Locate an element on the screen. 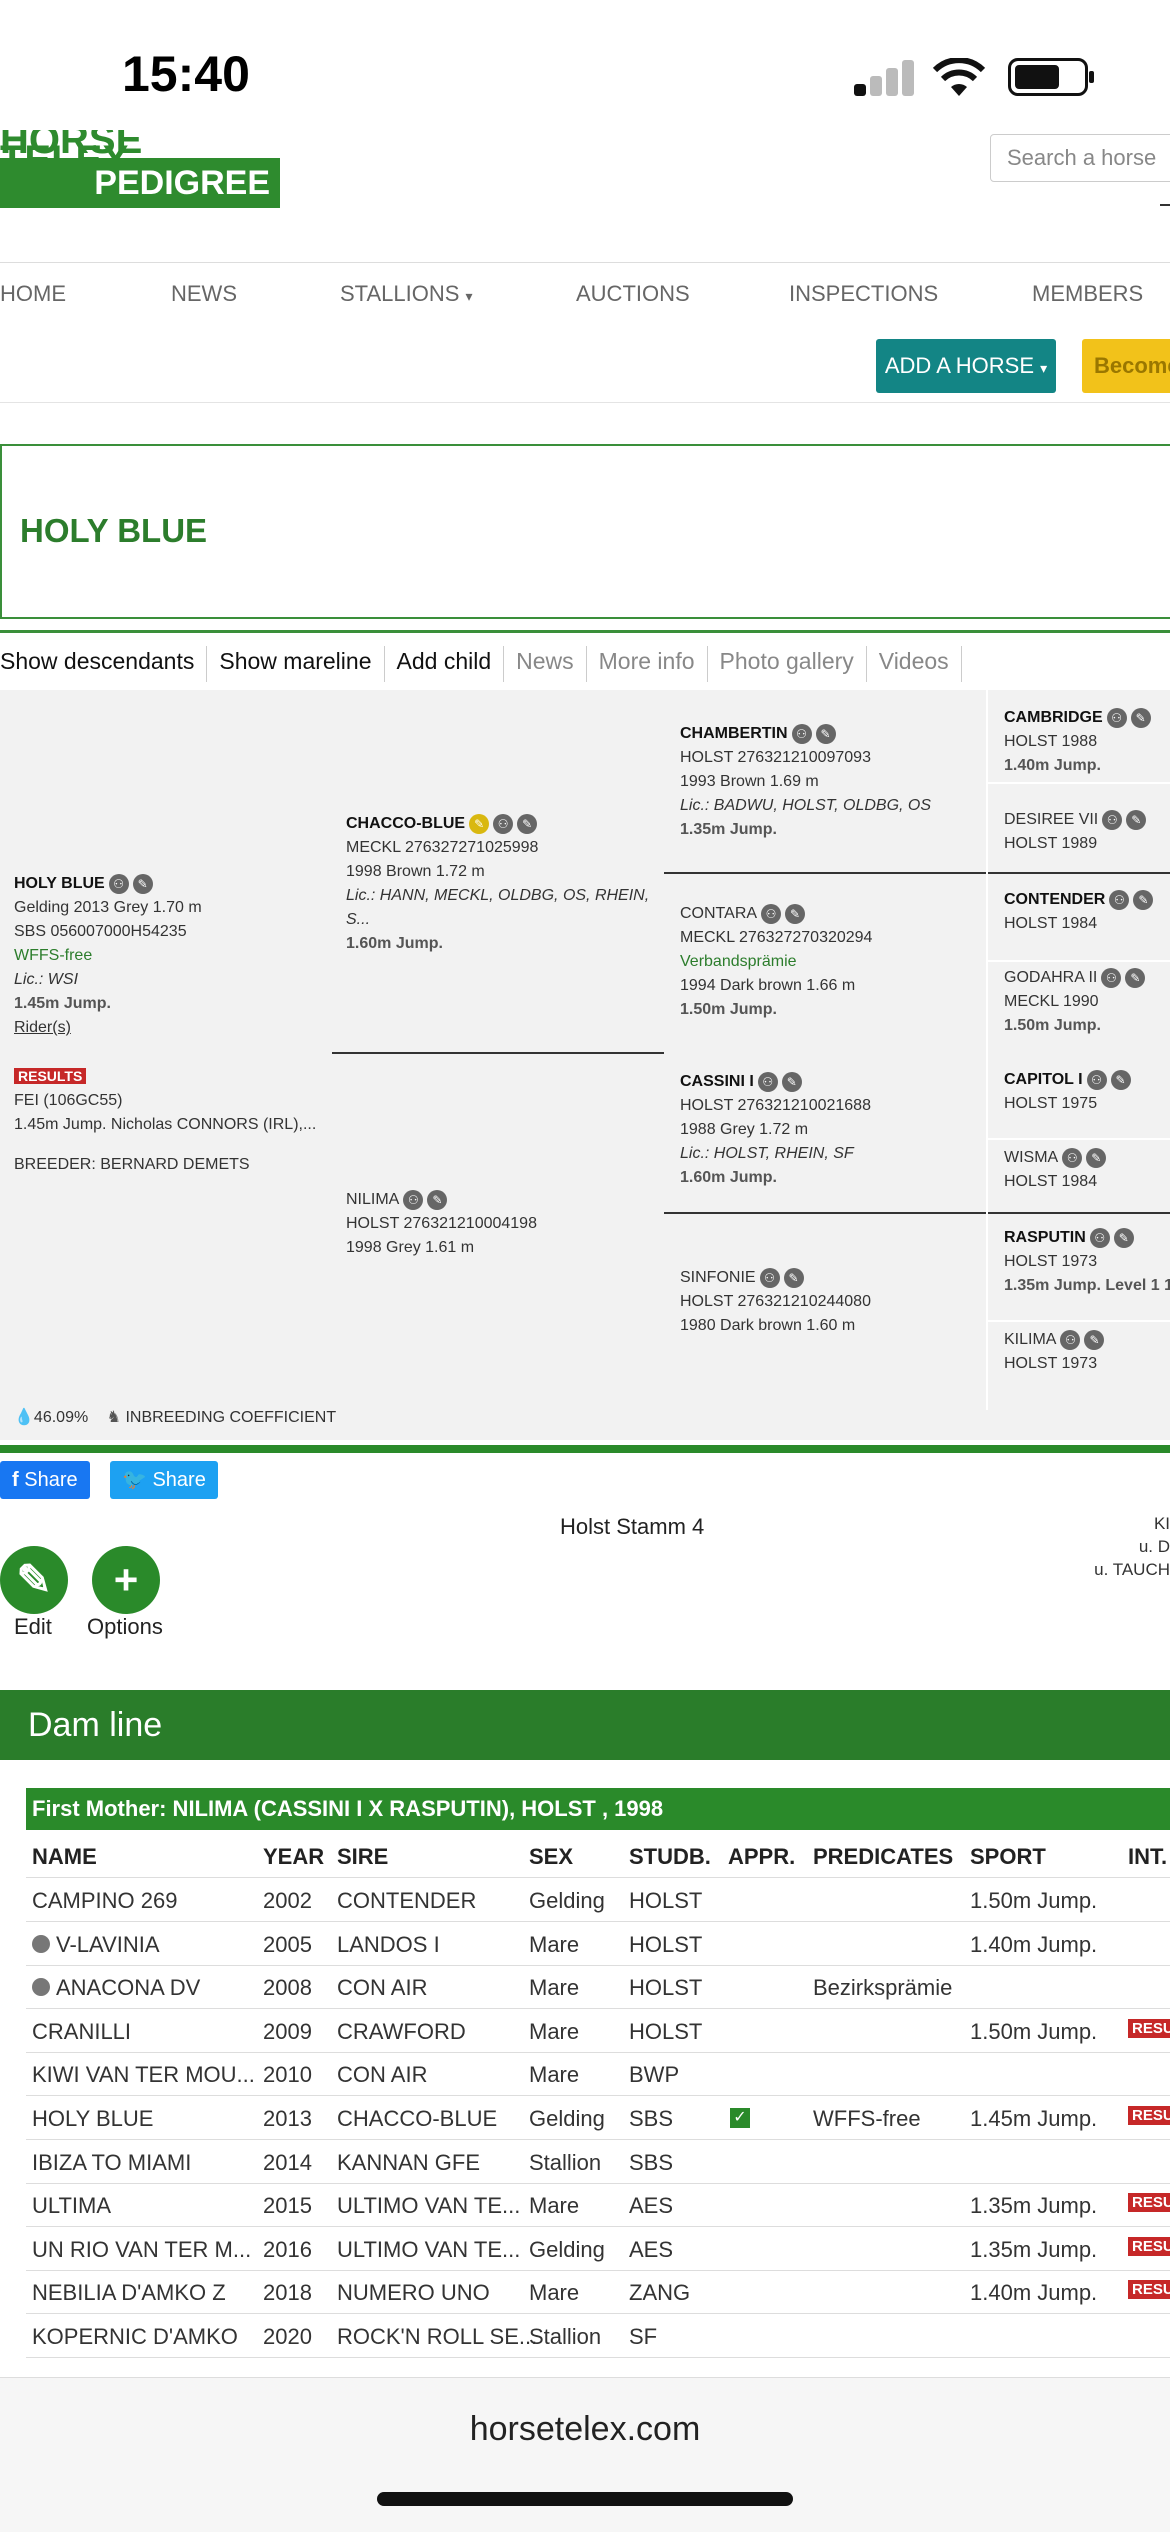 The height and width of the screenshot is (2532, 1170). g4-name: RASPUTIN is located at coordinates (1045, 1237).